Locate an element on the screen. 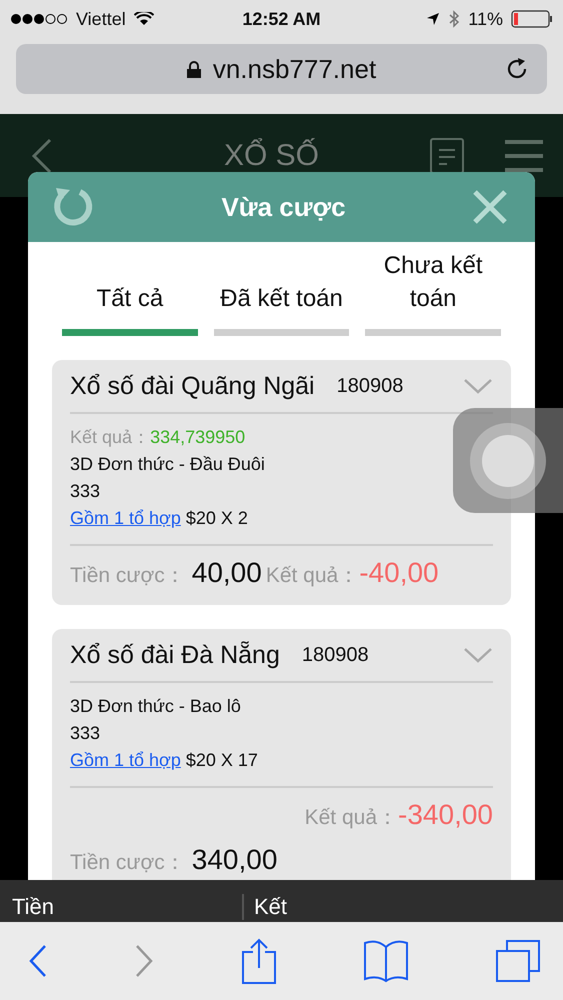 This screenshot has height=1000, width=563. share-icon is located at coordinates (258, 961).